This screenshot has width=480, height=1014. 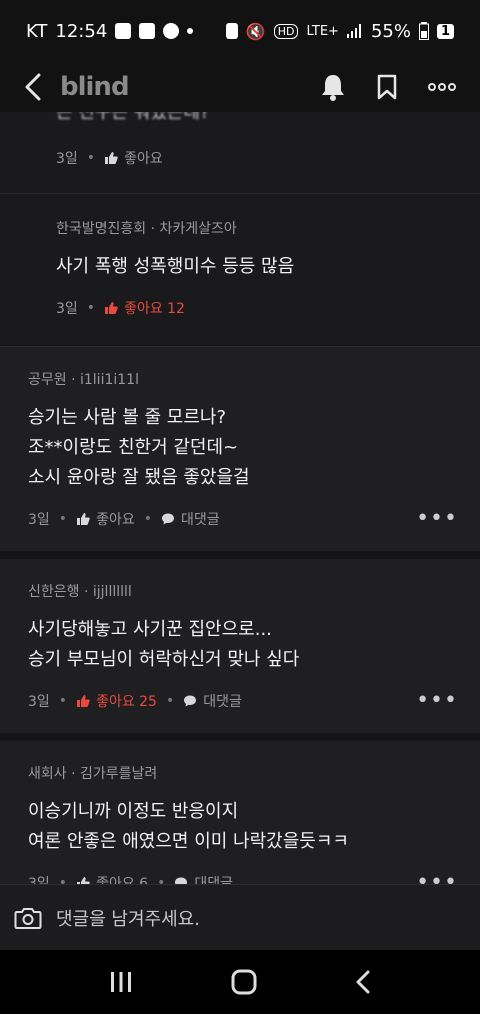 I want to click on comment-actions: 3일 • 좋아요 6 • 대댓글, so click(x=242, y=878).